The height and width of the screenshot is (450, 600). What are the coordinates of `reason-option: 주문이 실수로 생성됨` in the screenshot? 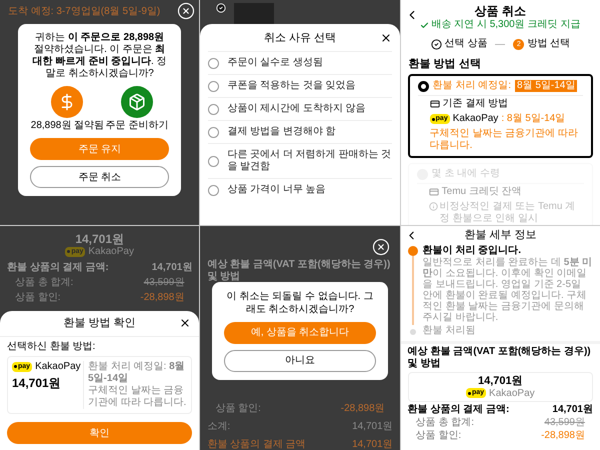 It's located at (300, 62).